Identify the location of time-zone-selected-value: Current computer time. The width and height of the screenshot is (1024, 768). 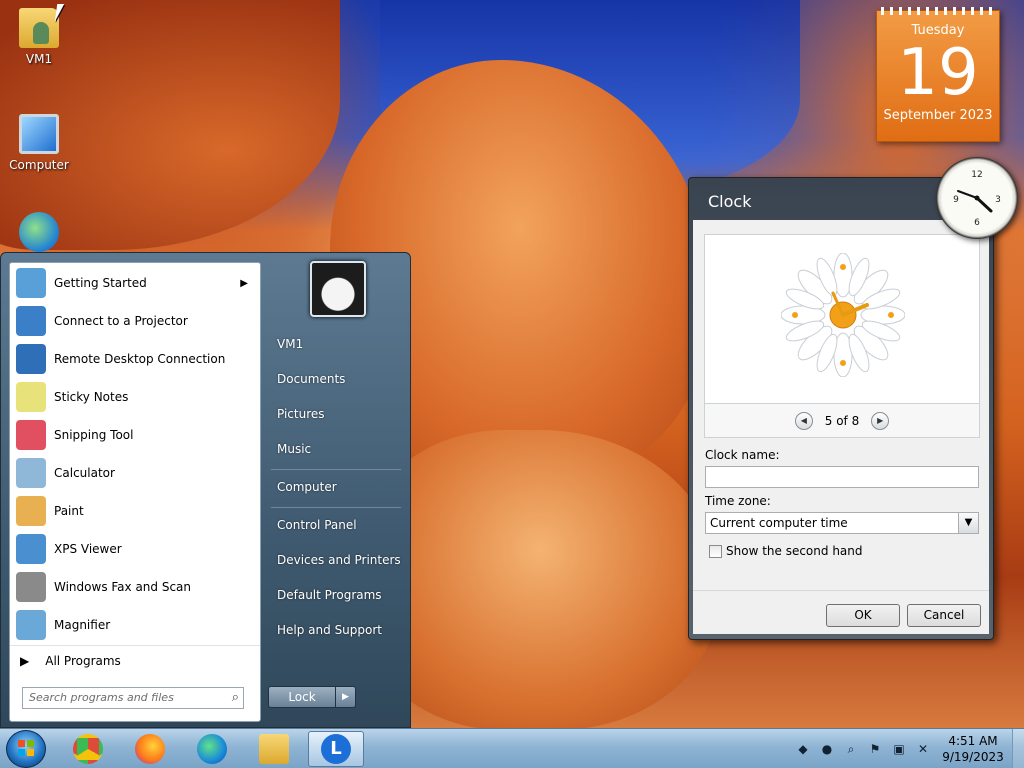
(779, 523).